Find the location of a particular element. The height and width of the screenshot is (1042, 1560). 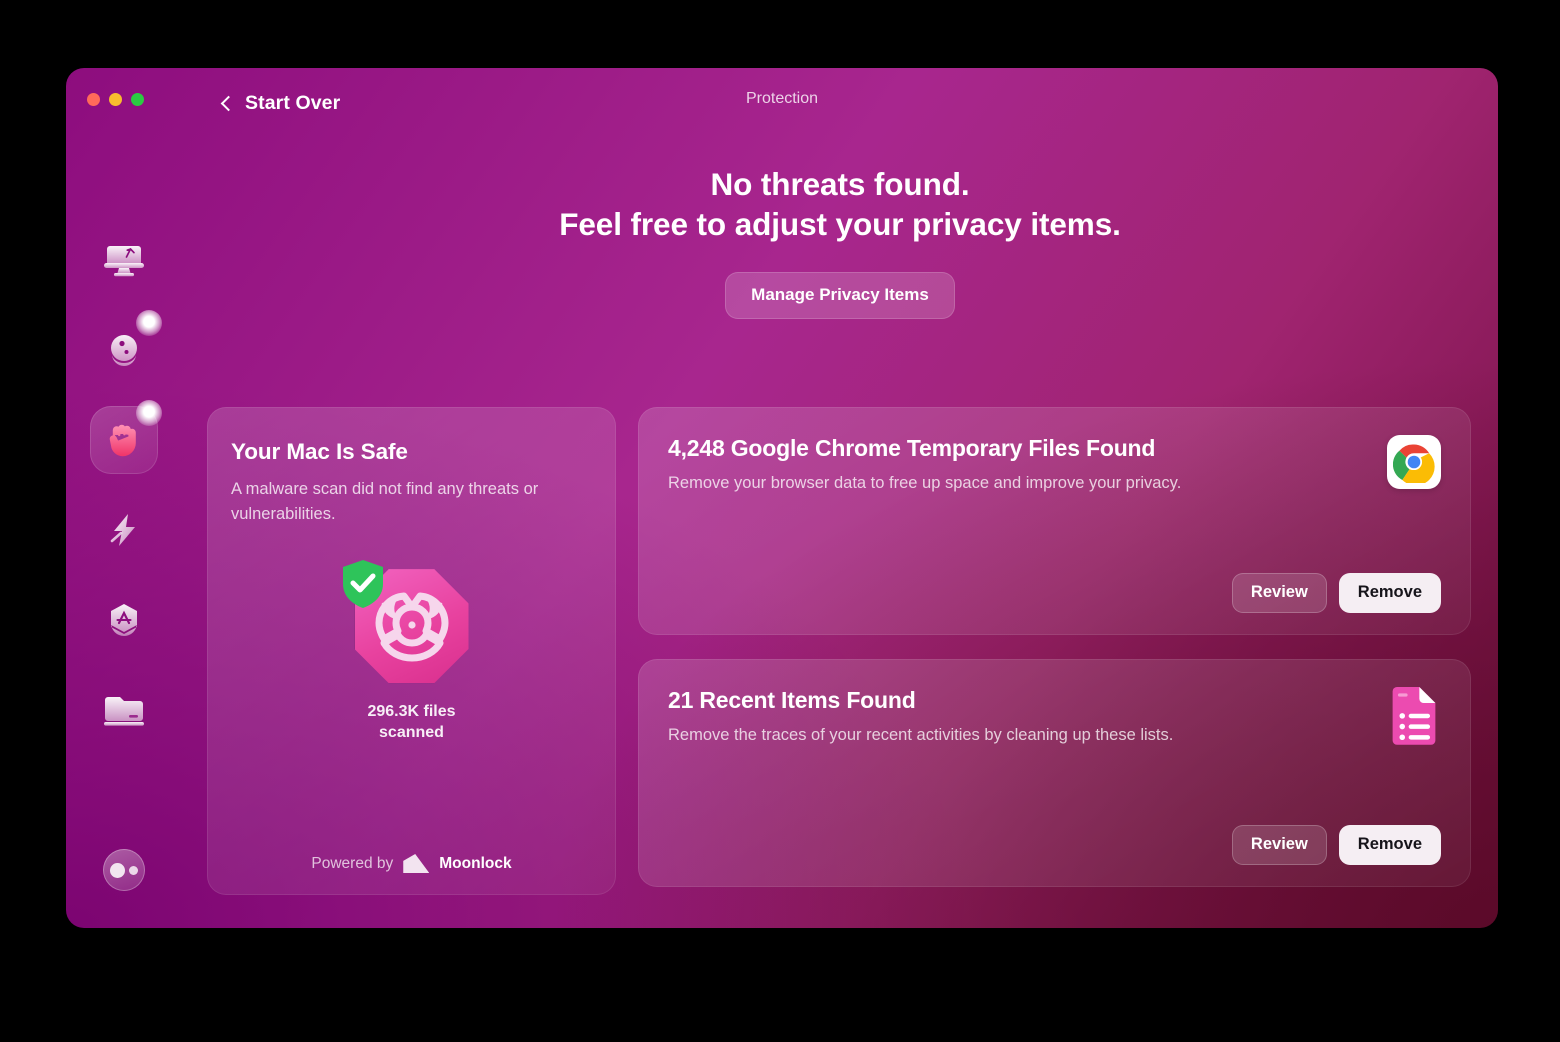

sidebar-item-protection is located at coordinates (126, 437).